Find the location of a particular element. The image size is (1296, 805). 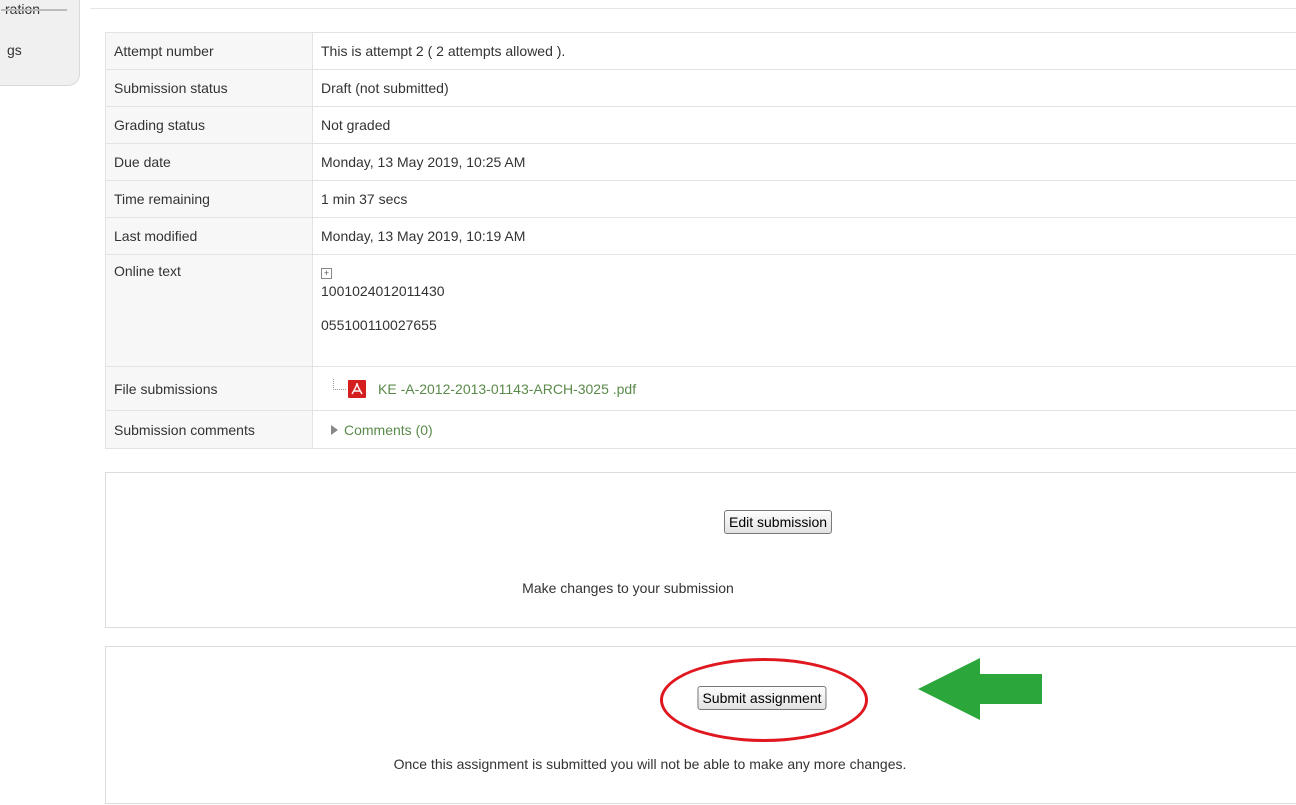

row-label-last-modified: Last modified is located at coordinates (209, 236).